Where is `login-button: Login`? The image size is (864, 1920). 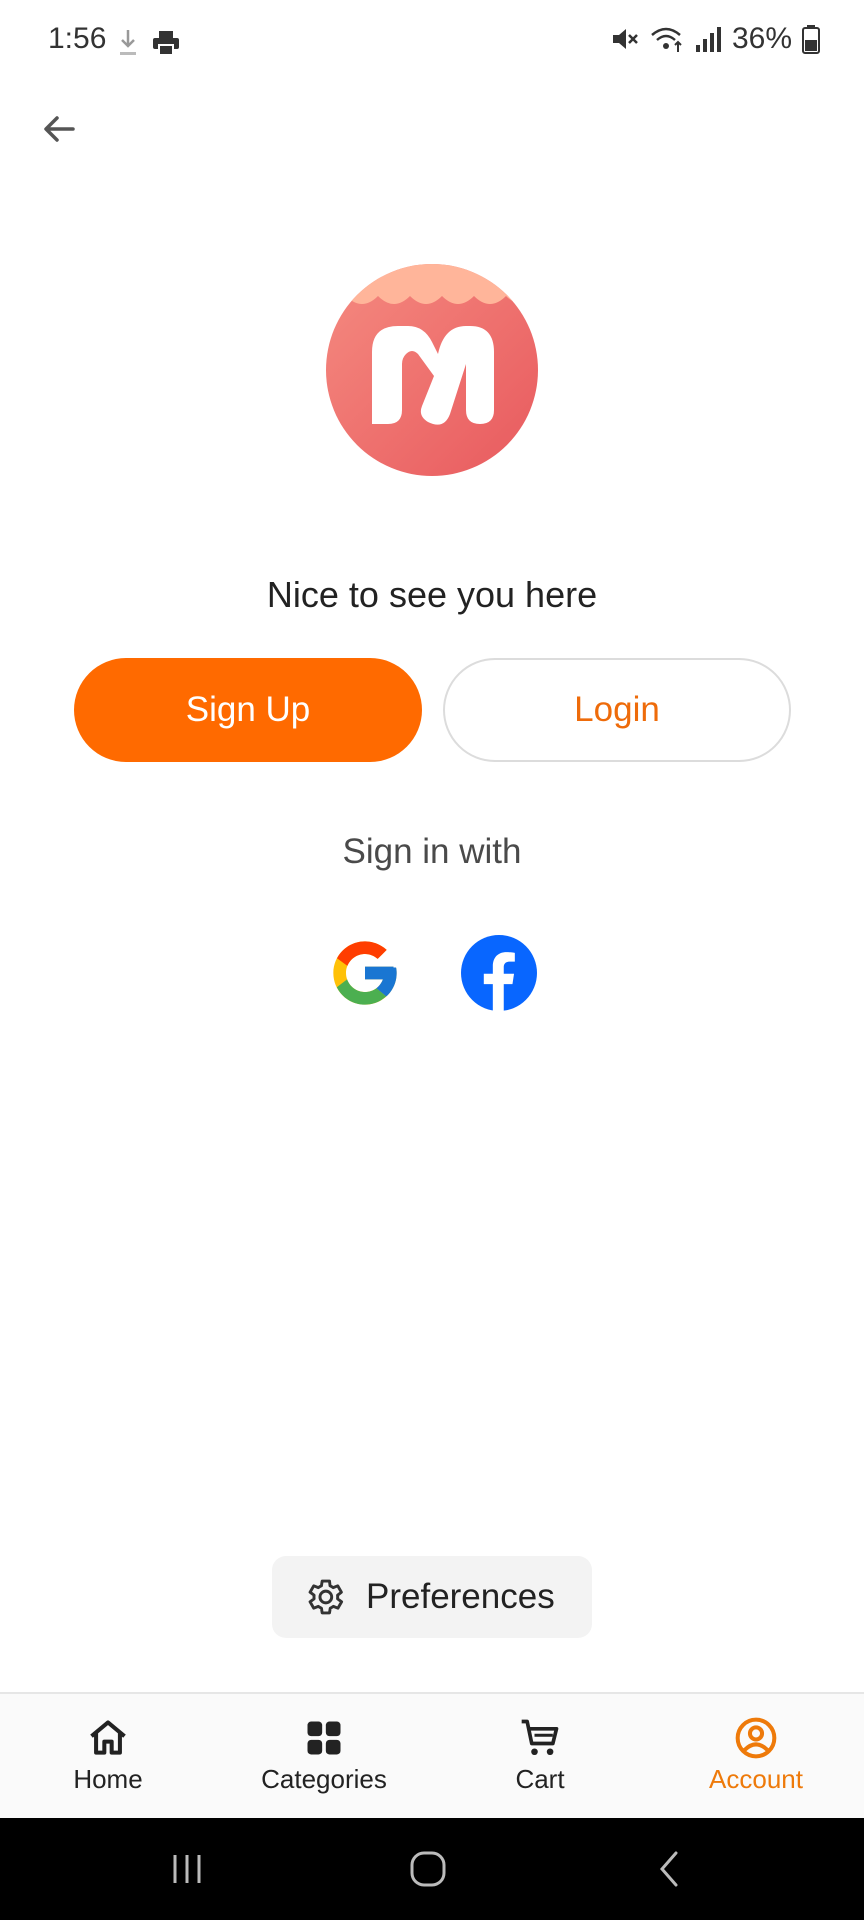
login-button: Login is located at coordinates (617, 710).